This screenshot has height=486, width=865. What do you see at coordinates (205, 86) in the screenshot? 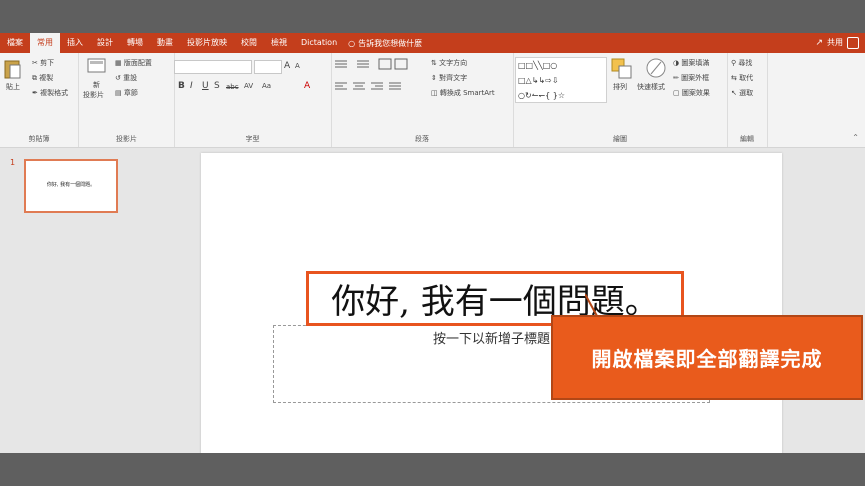
I see `underline-button: U` at bounding box center [205, 86].